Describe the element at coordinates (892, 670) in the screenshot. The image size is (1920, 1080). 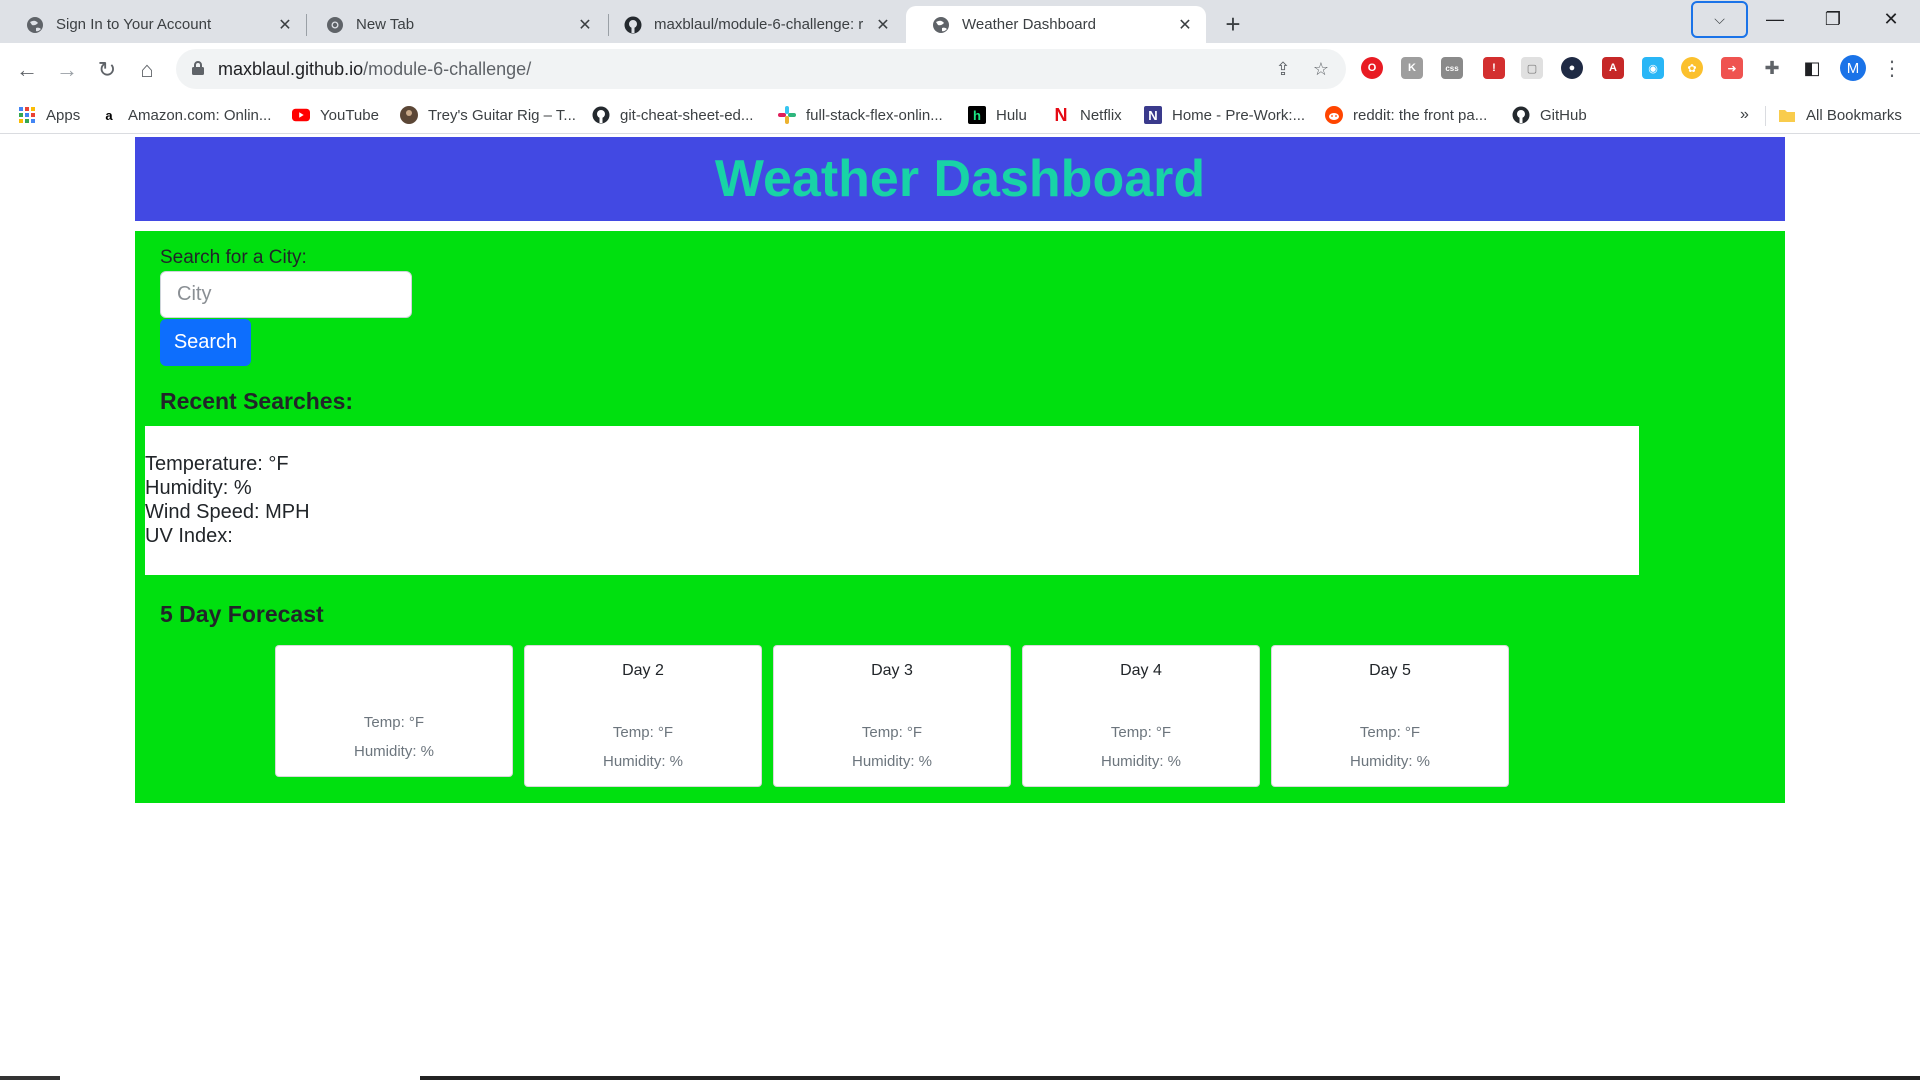
I see `forecast-day-label: Day 3` at that location.